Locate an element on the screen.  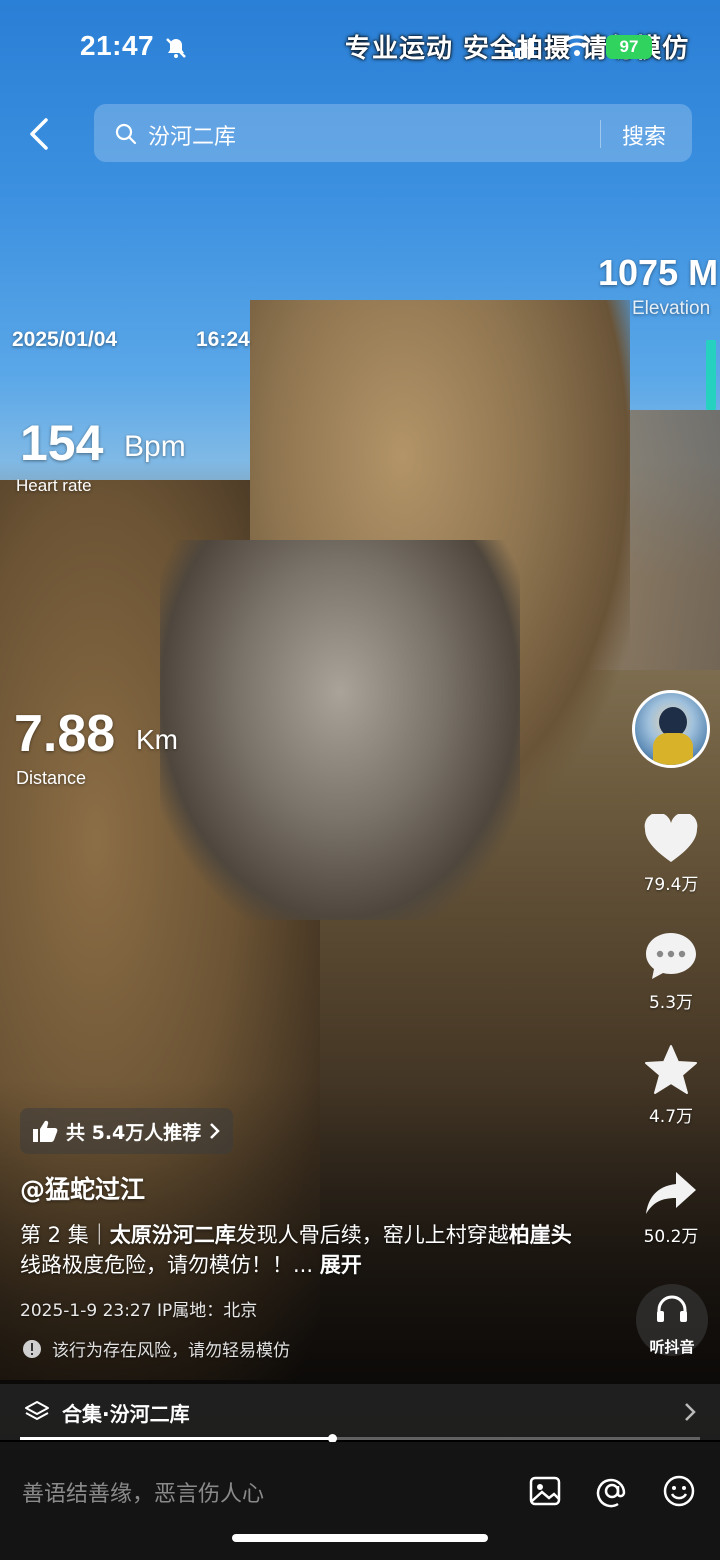
overlay-date: 2025/01/04 is located at coordinates (65, 339).